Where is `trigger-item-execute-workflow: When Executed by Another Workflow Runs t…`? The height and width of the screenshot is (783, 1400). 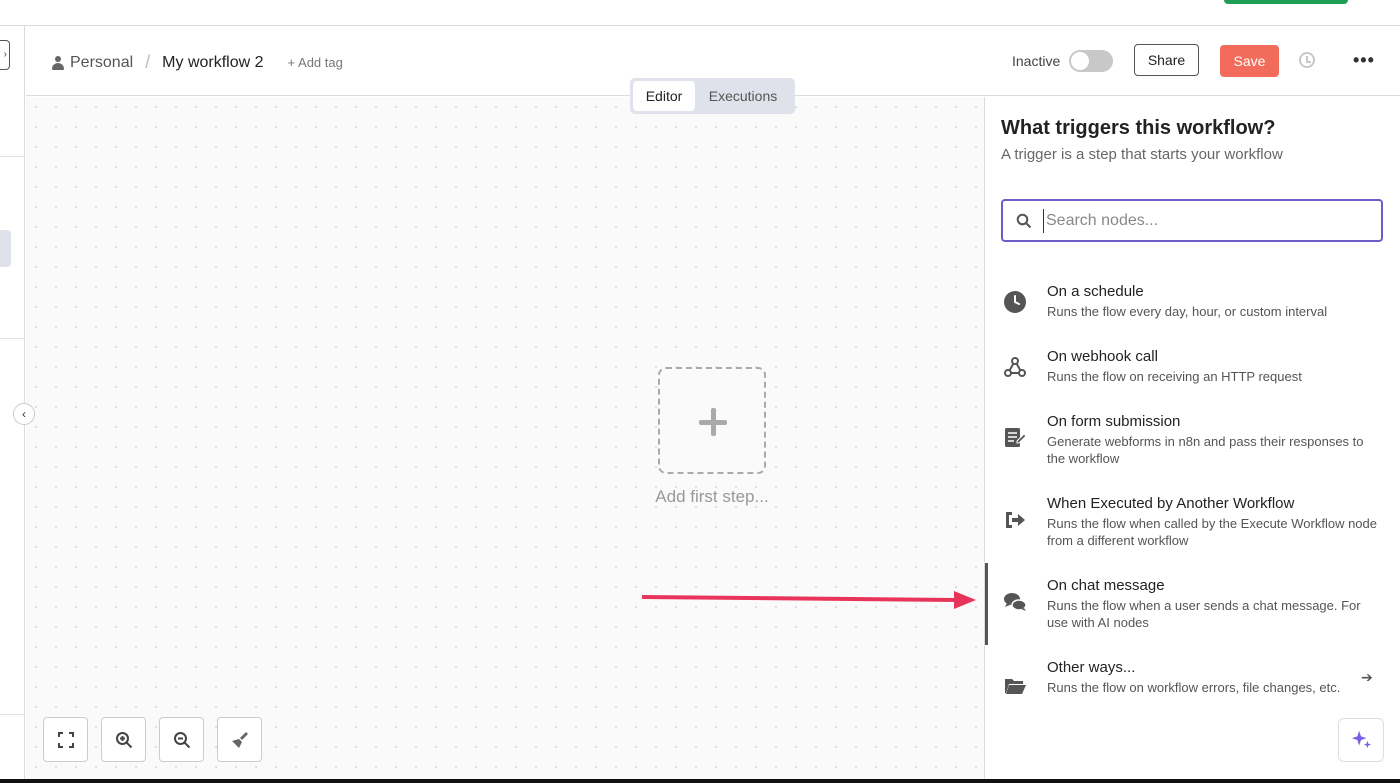
trigger-item-execute-workflow: When Executed by Another Workflow Runs t… is located at coordinates (1192, 530).